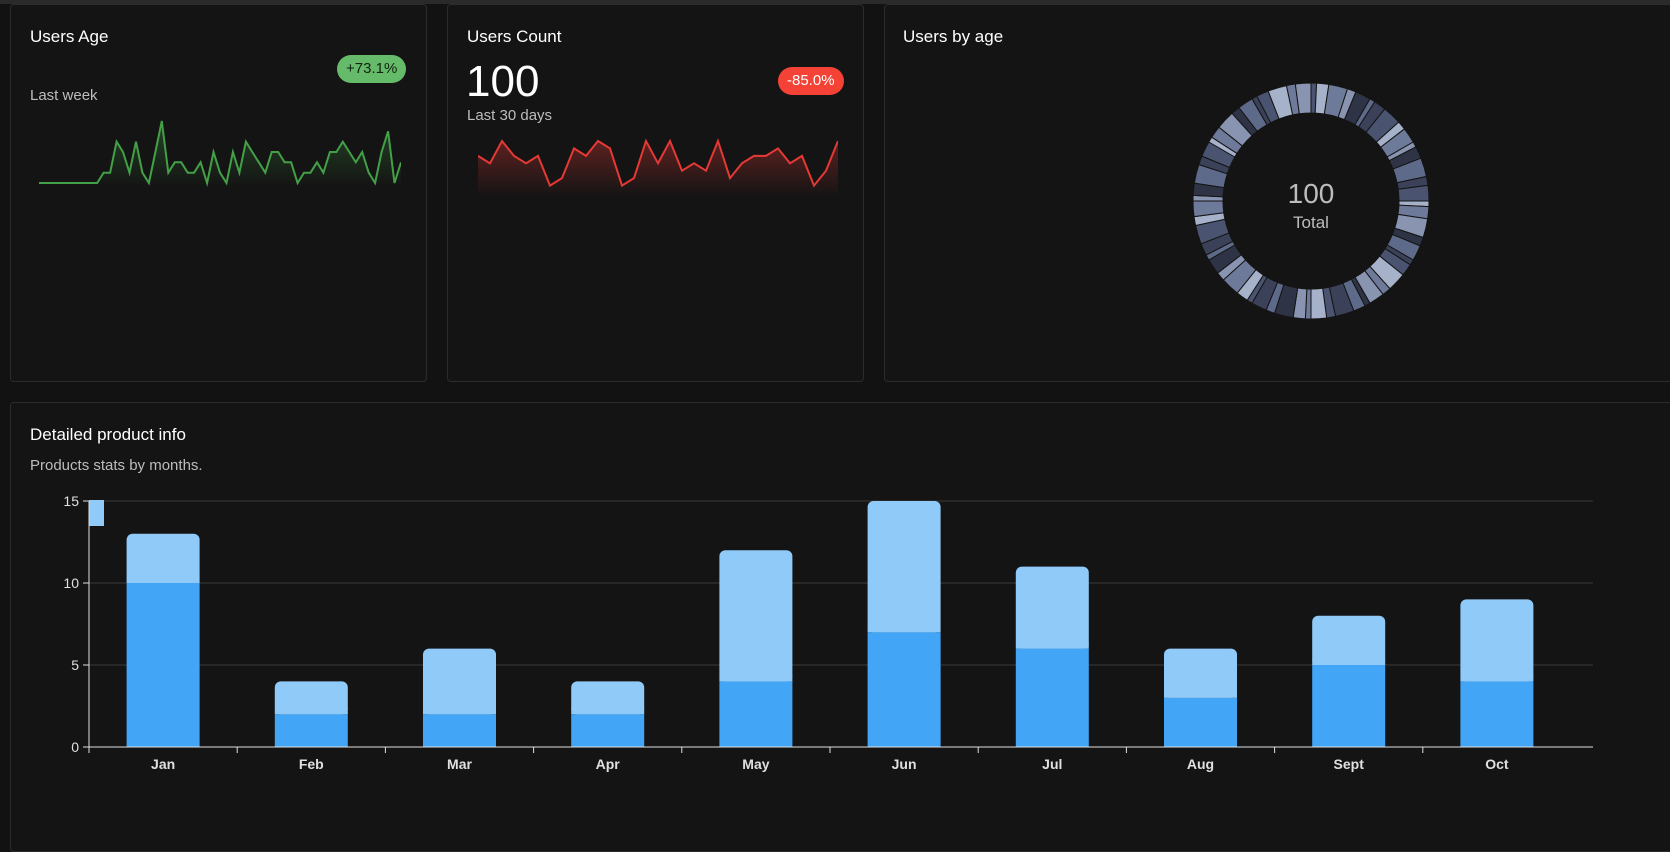  What do you see at coordinates (510, 115) in the screenshot?
I see `period-label: Last 30 days` at bounding box center [510, 115].